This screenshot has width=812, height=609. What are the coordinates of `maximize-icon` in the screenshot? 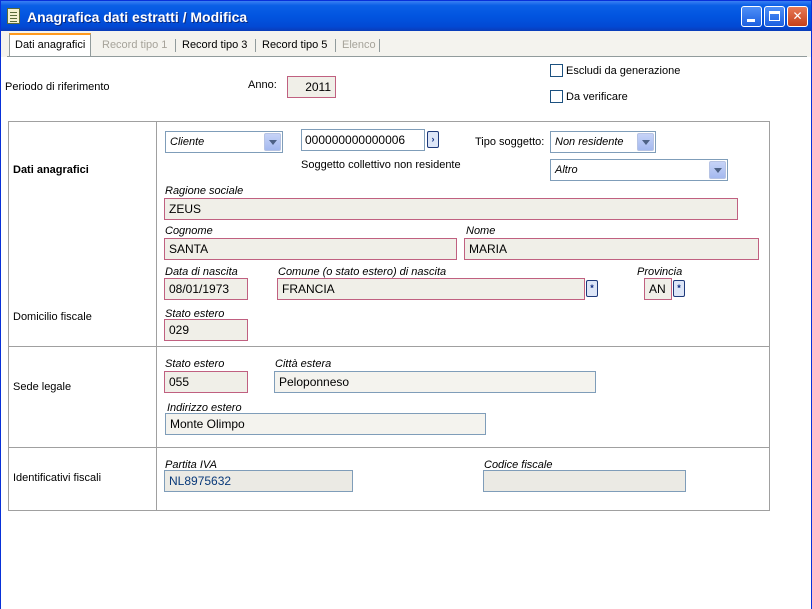 It's located at (774, 16).